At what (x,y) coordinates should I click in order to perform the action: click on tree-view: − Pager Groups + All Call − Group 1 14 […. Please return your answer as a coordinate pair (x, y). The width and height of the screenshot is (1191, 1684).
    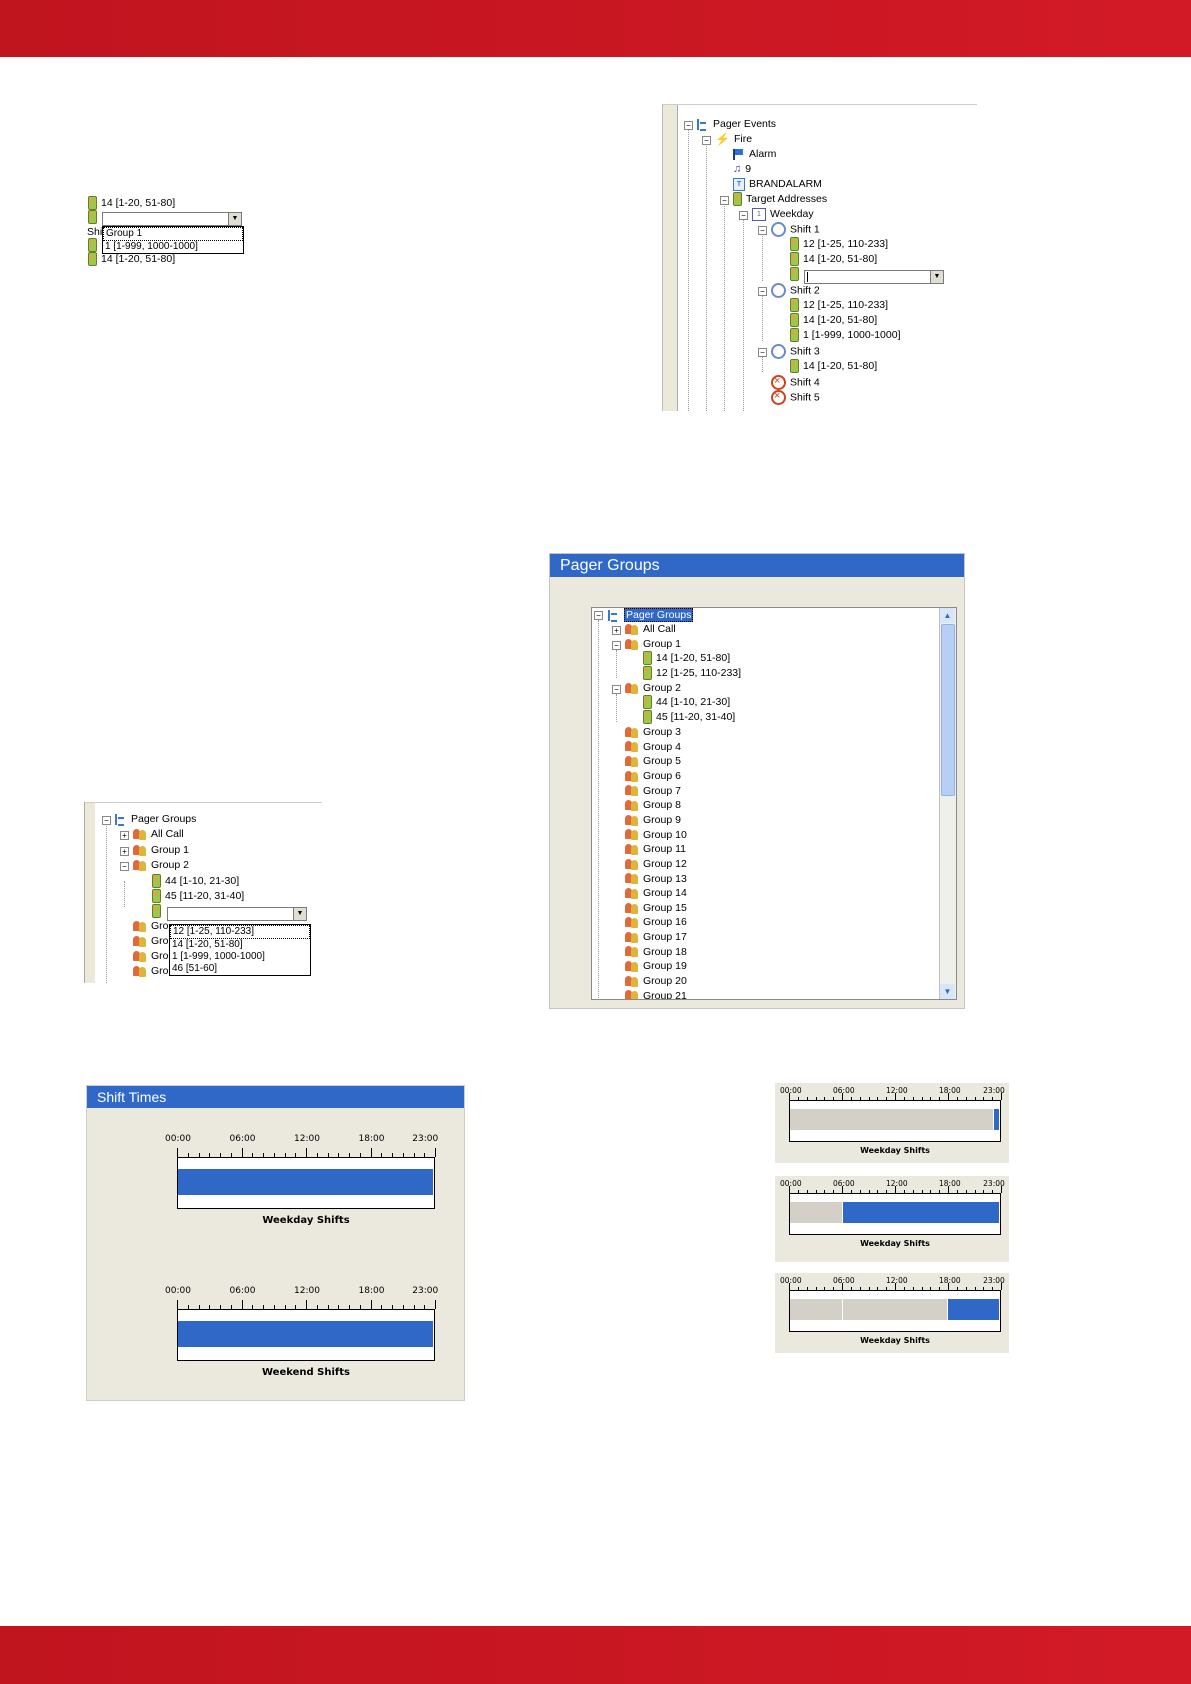
    Looking at the image, I should click on (774, 803).